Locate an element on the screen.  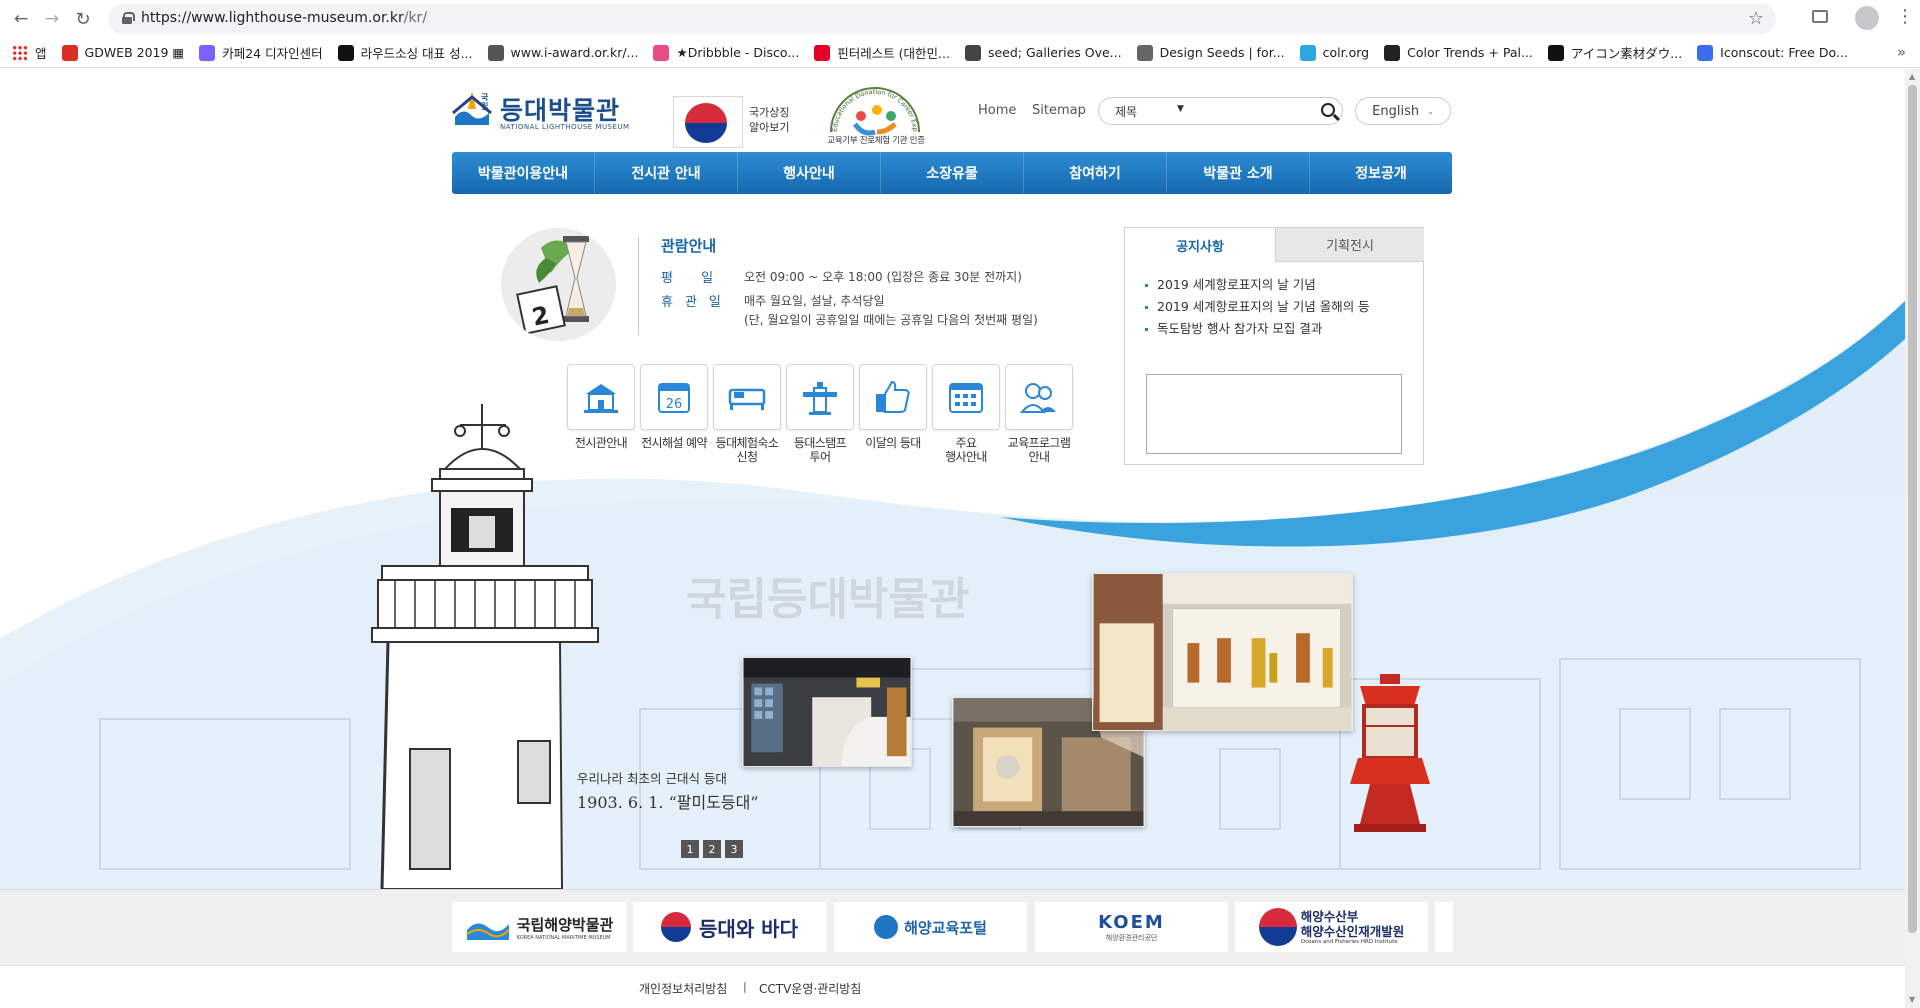
slide-page-button: 1 is located at coordinates (690, 849).